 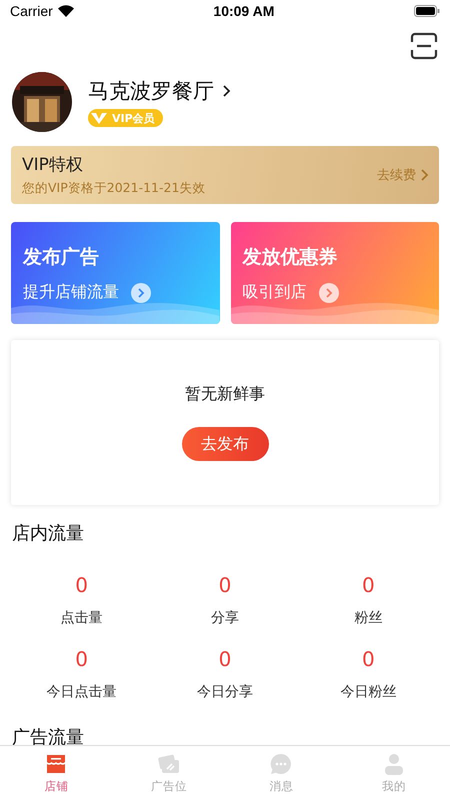 What do you see at coordinates (368, 692) in the screenshot?
I see `stat-label: 今日粉丝` at bounding box center [368, 692].